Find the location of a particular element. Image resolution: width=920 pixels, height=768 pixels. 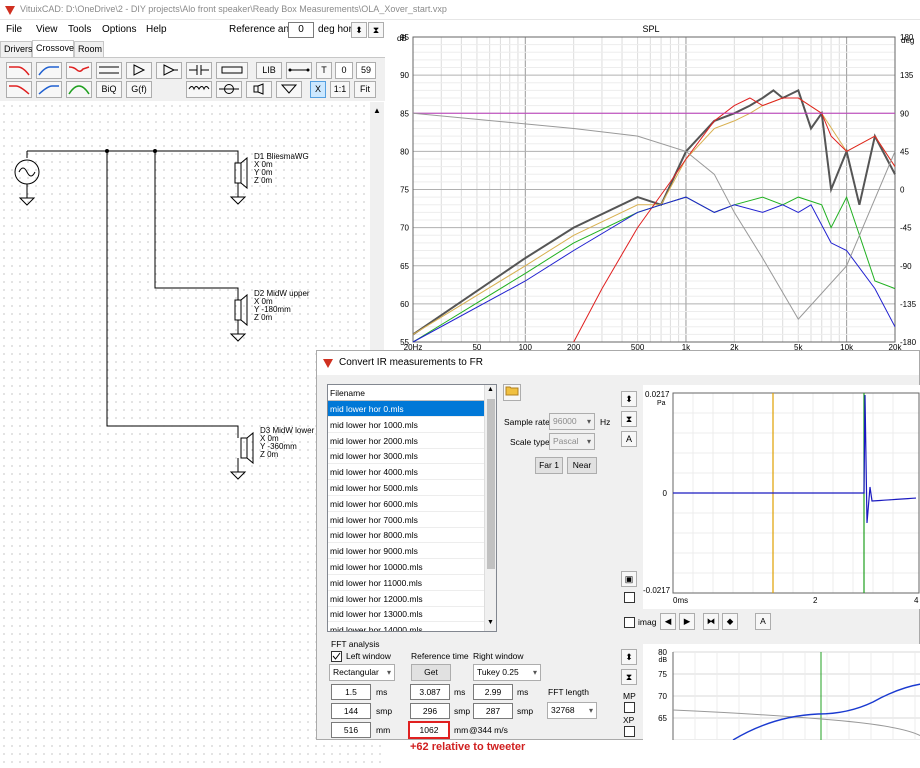

left-window-select: Rectangular ▾ is located at coordinates (362, 672).